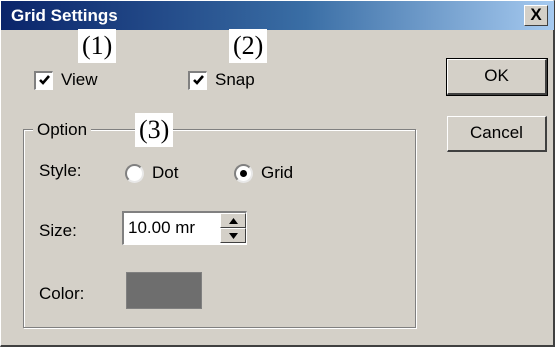 The height and width of the screenshot is (347, 555). I want to click on size-spin-buttons, so click(233, 228).